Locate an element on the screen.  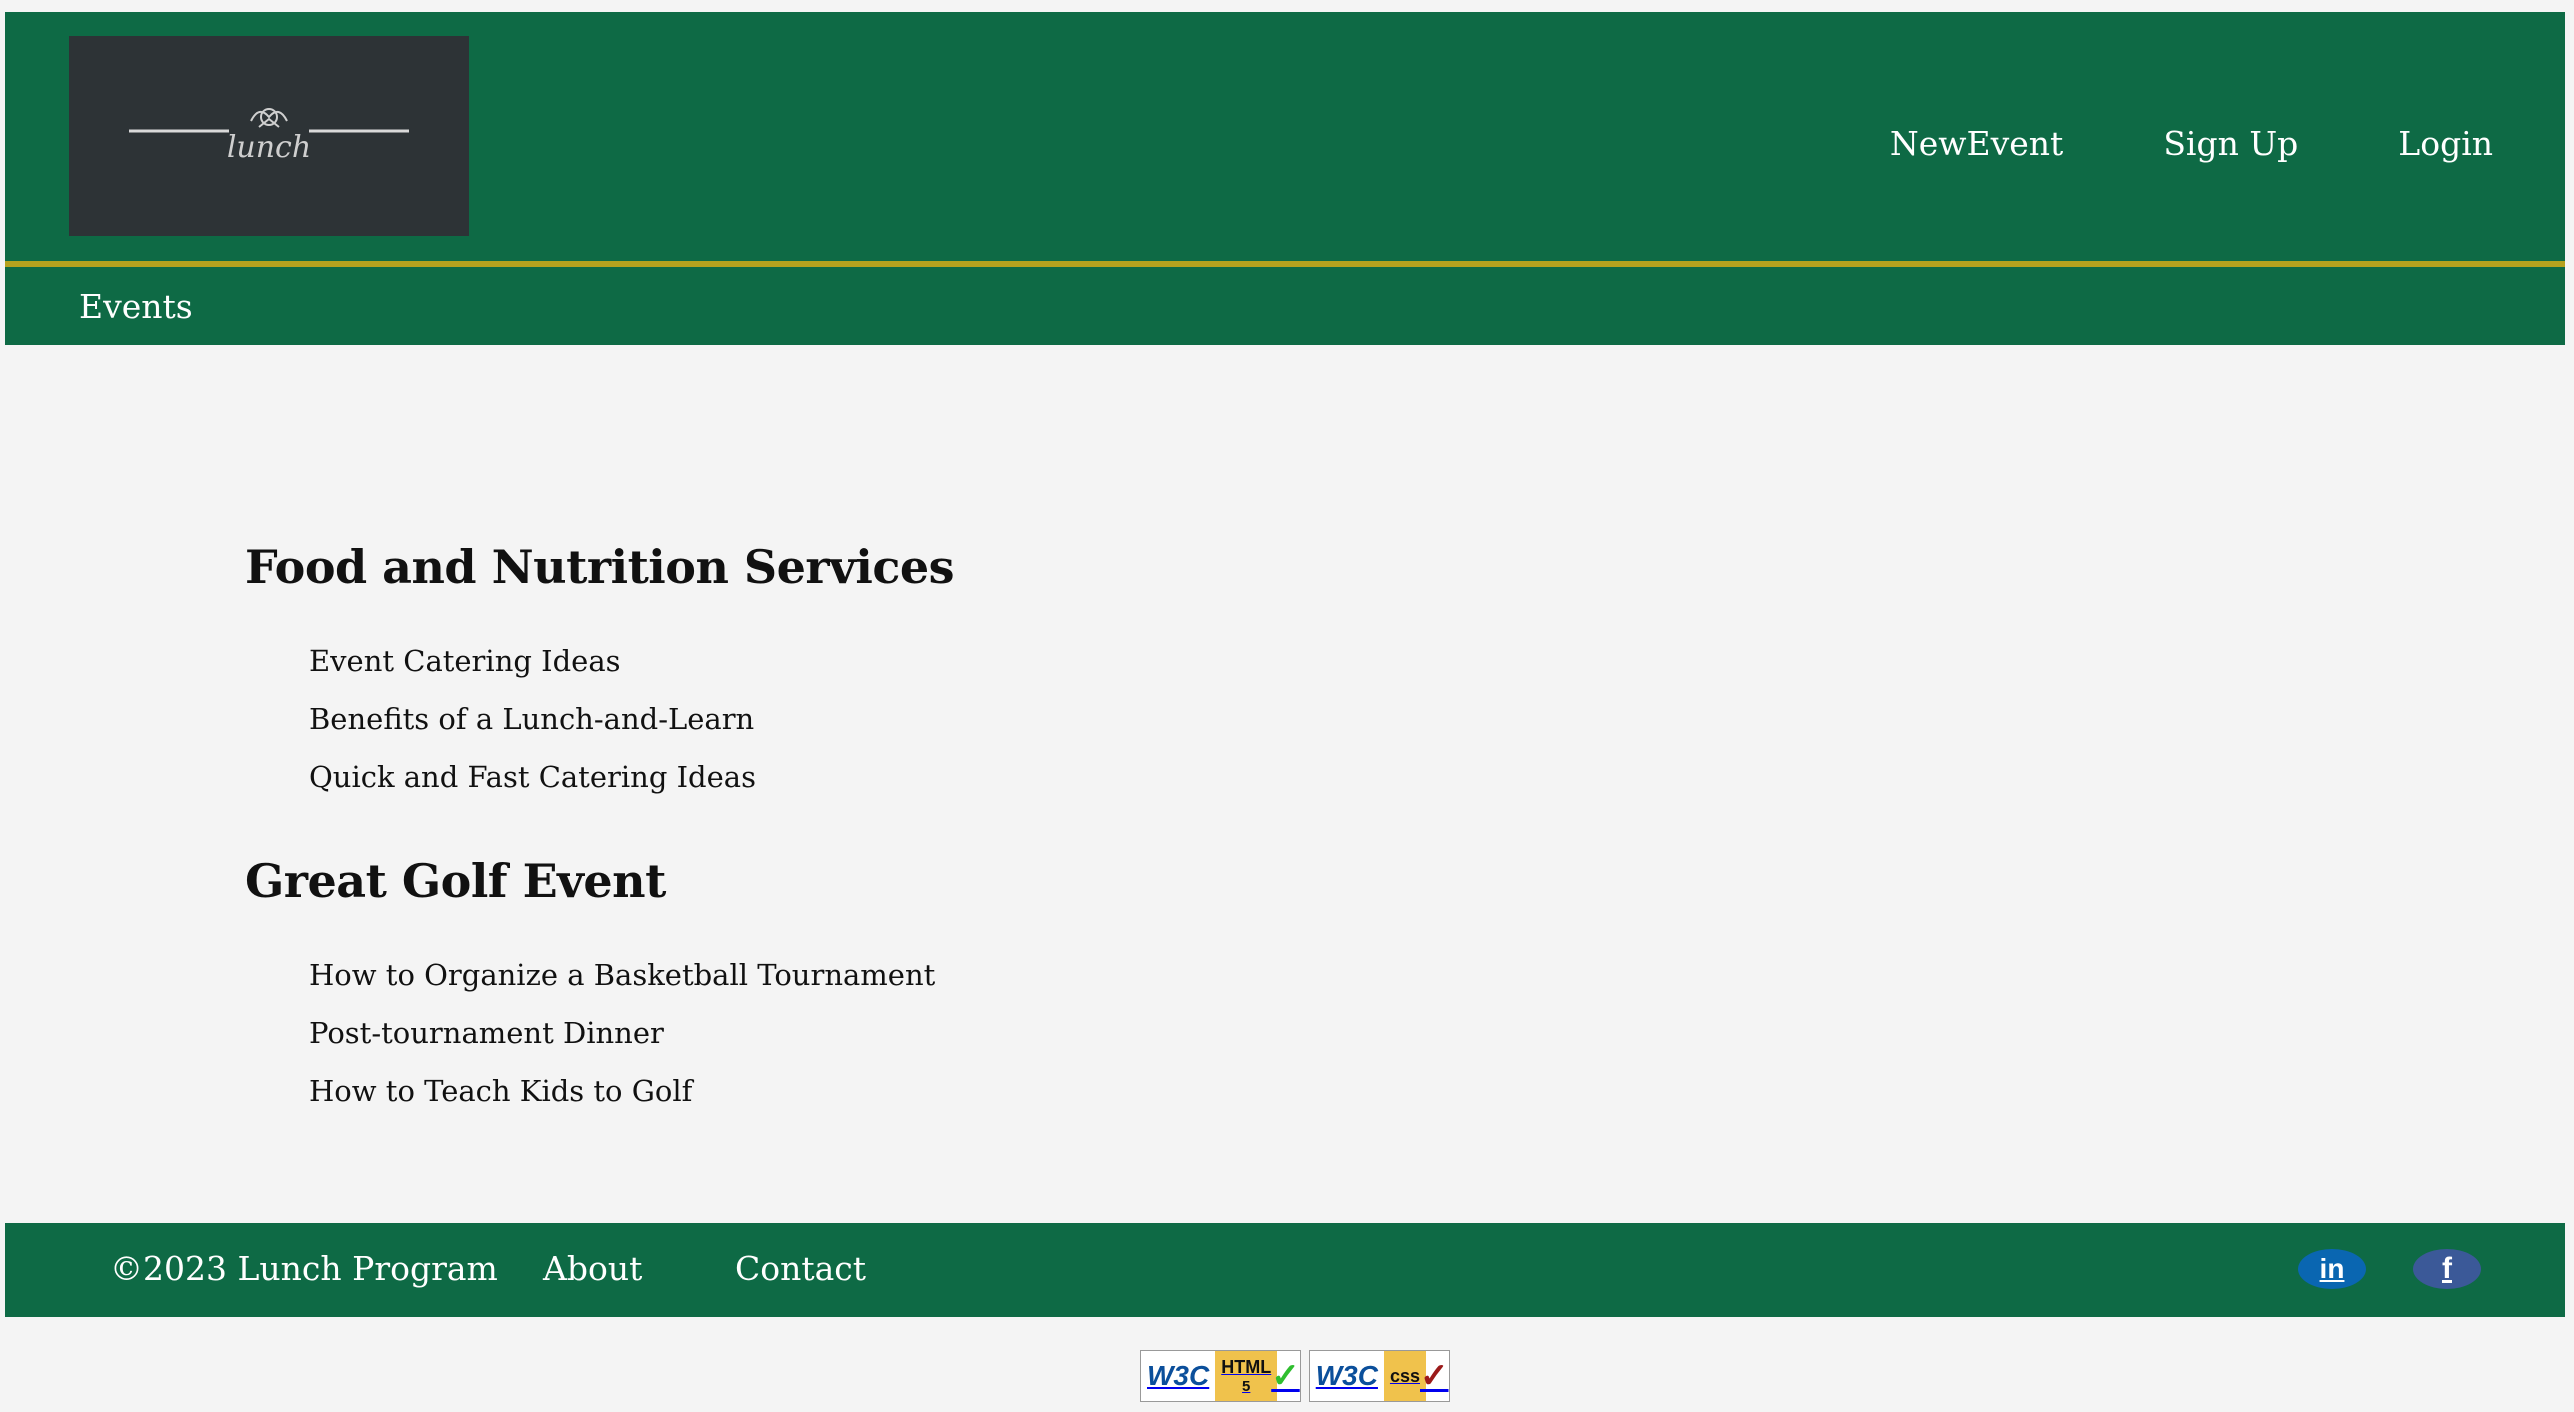
validation-badges: W3C HTML 5 ✓ W3C css ✓ is located at coordinates (1295, 1376).